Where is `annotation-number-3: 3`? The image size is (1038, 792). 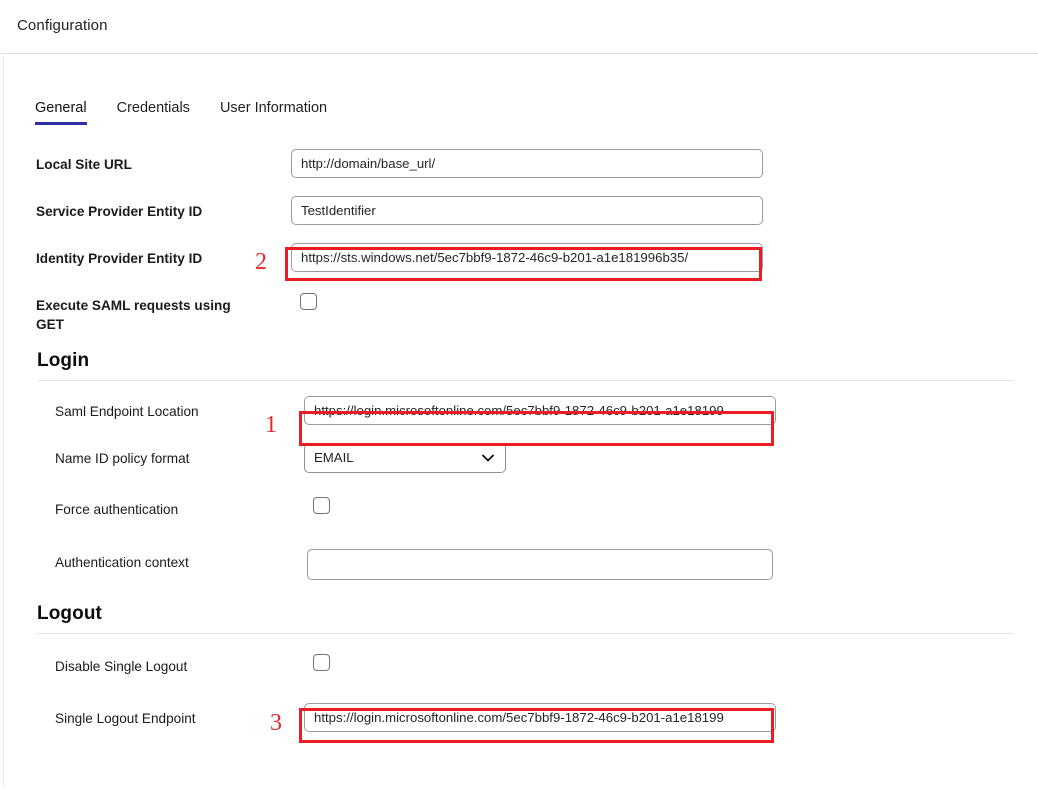 annotation-number-3: 3 is located at coordinates (276, 723).